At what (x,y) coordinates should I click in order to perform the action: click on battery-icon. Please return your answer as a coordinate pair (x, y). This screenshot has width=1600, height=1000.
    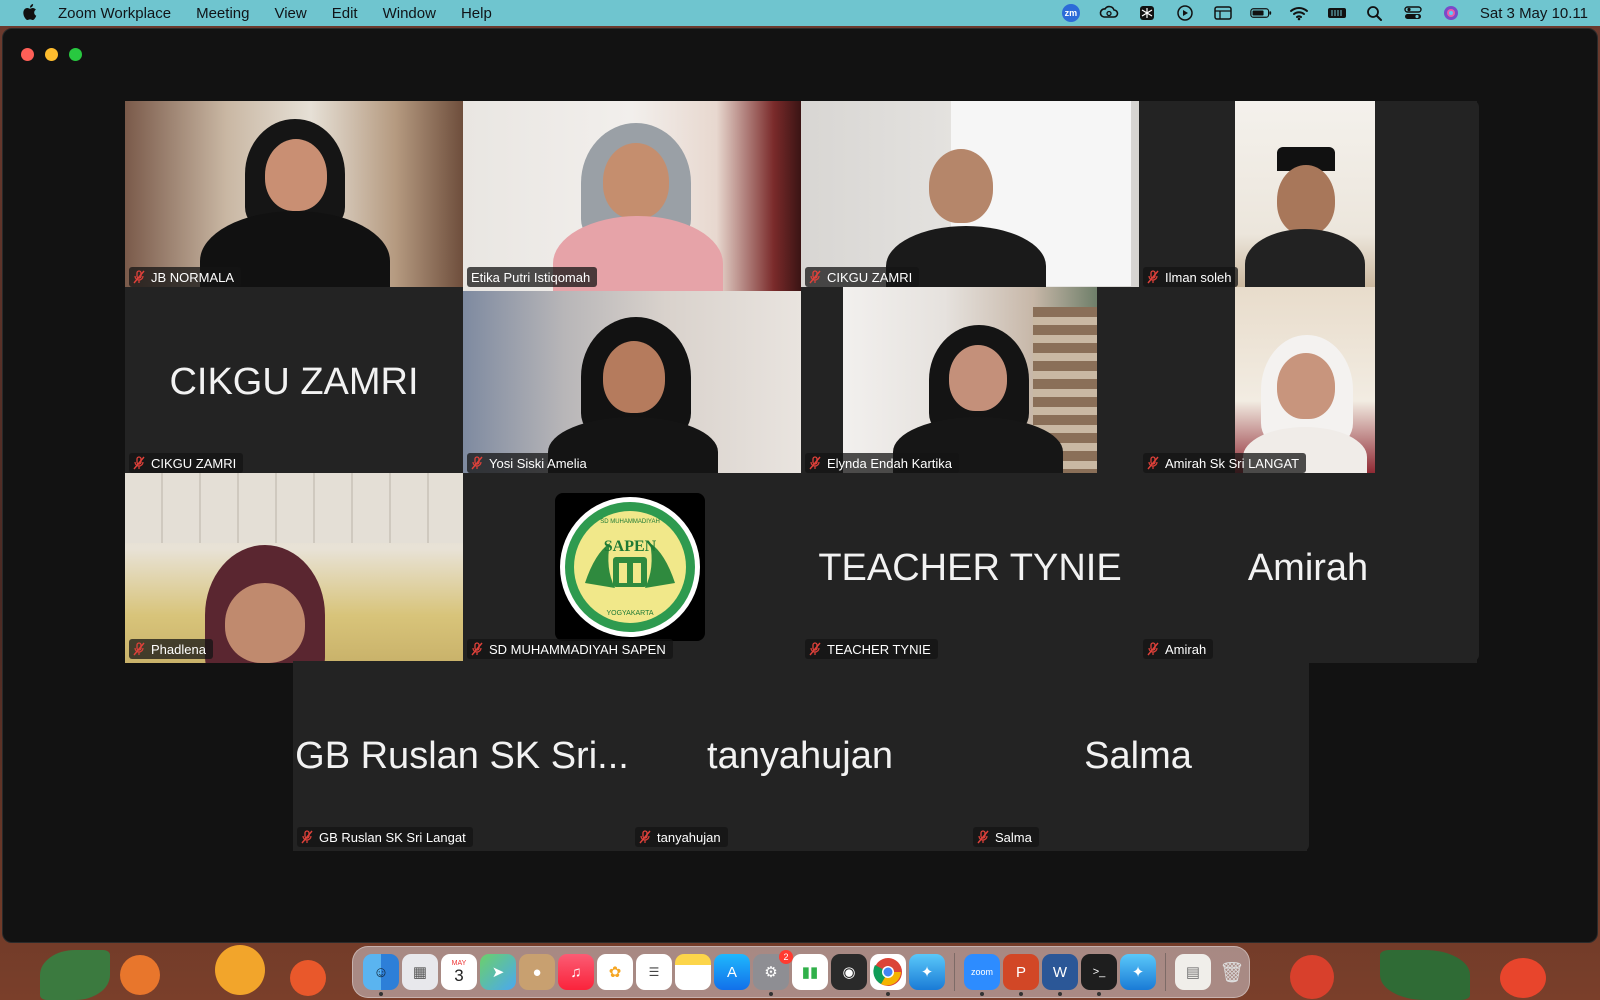
    Looking at the image, I should click on (1261, 13).